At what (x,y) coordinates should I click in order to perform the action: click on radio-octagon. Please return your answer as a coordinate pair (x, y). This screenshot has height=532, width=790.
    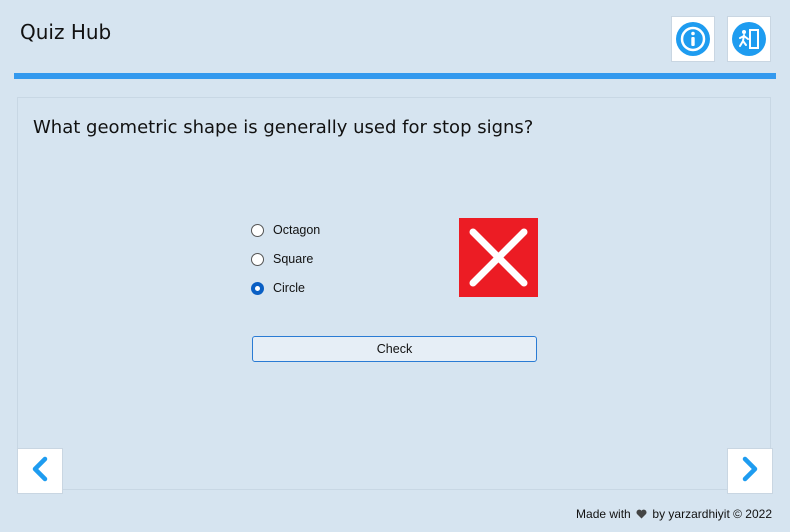
    Looking at the image, I should click on (257, 230).